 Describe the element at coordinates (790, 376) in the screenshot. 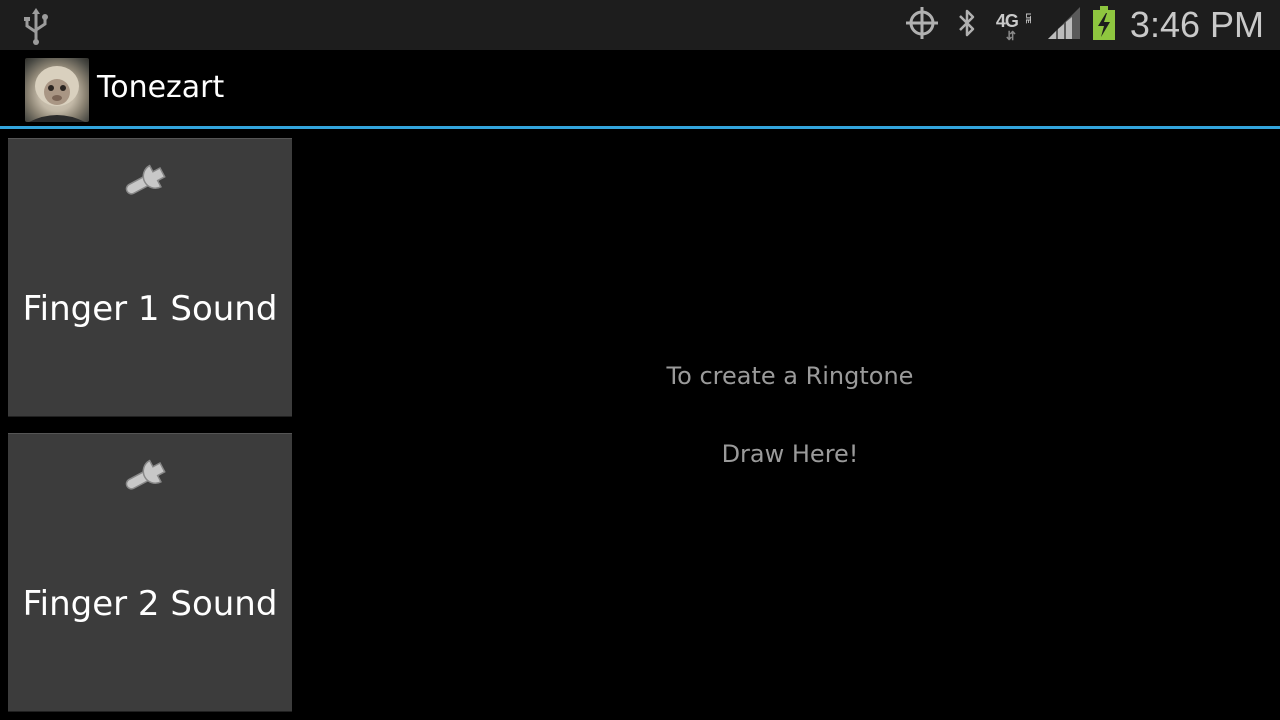

I see `draw-hint-line-1: To create a Ringtone` at that location.